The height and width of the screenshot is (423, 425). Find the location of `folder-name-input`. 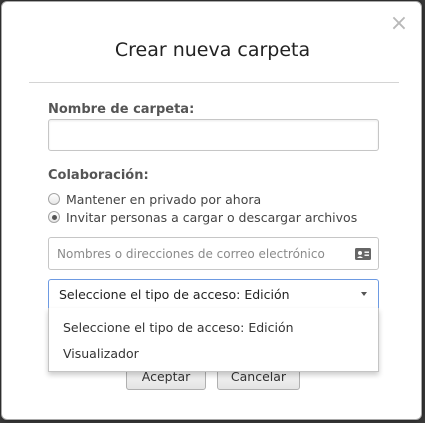

folder-name-input is located at coordinates (213, 135).